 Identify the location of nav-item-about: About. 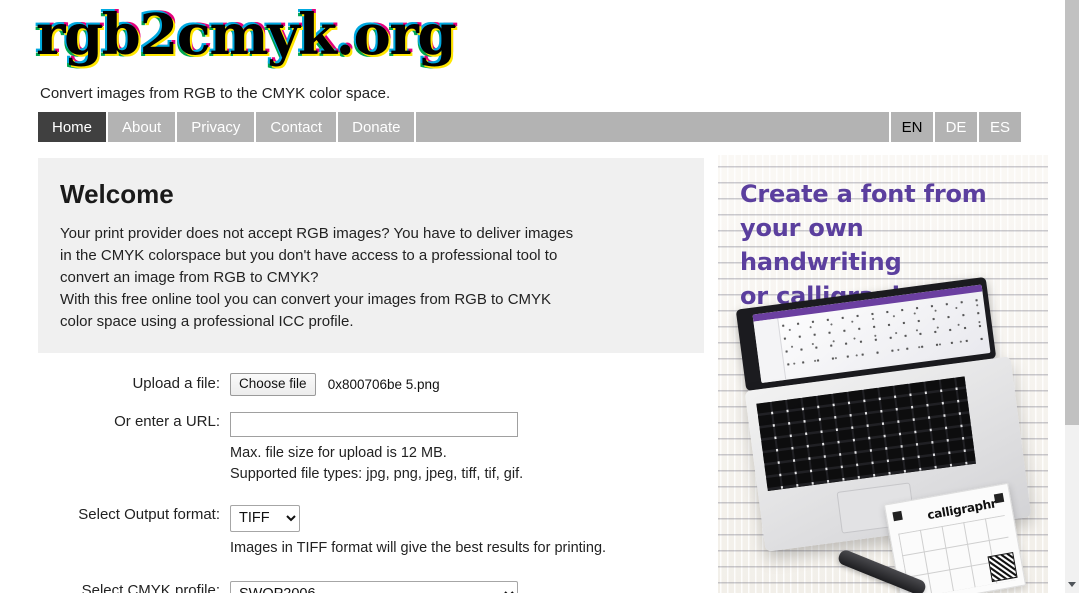
(143, 127).